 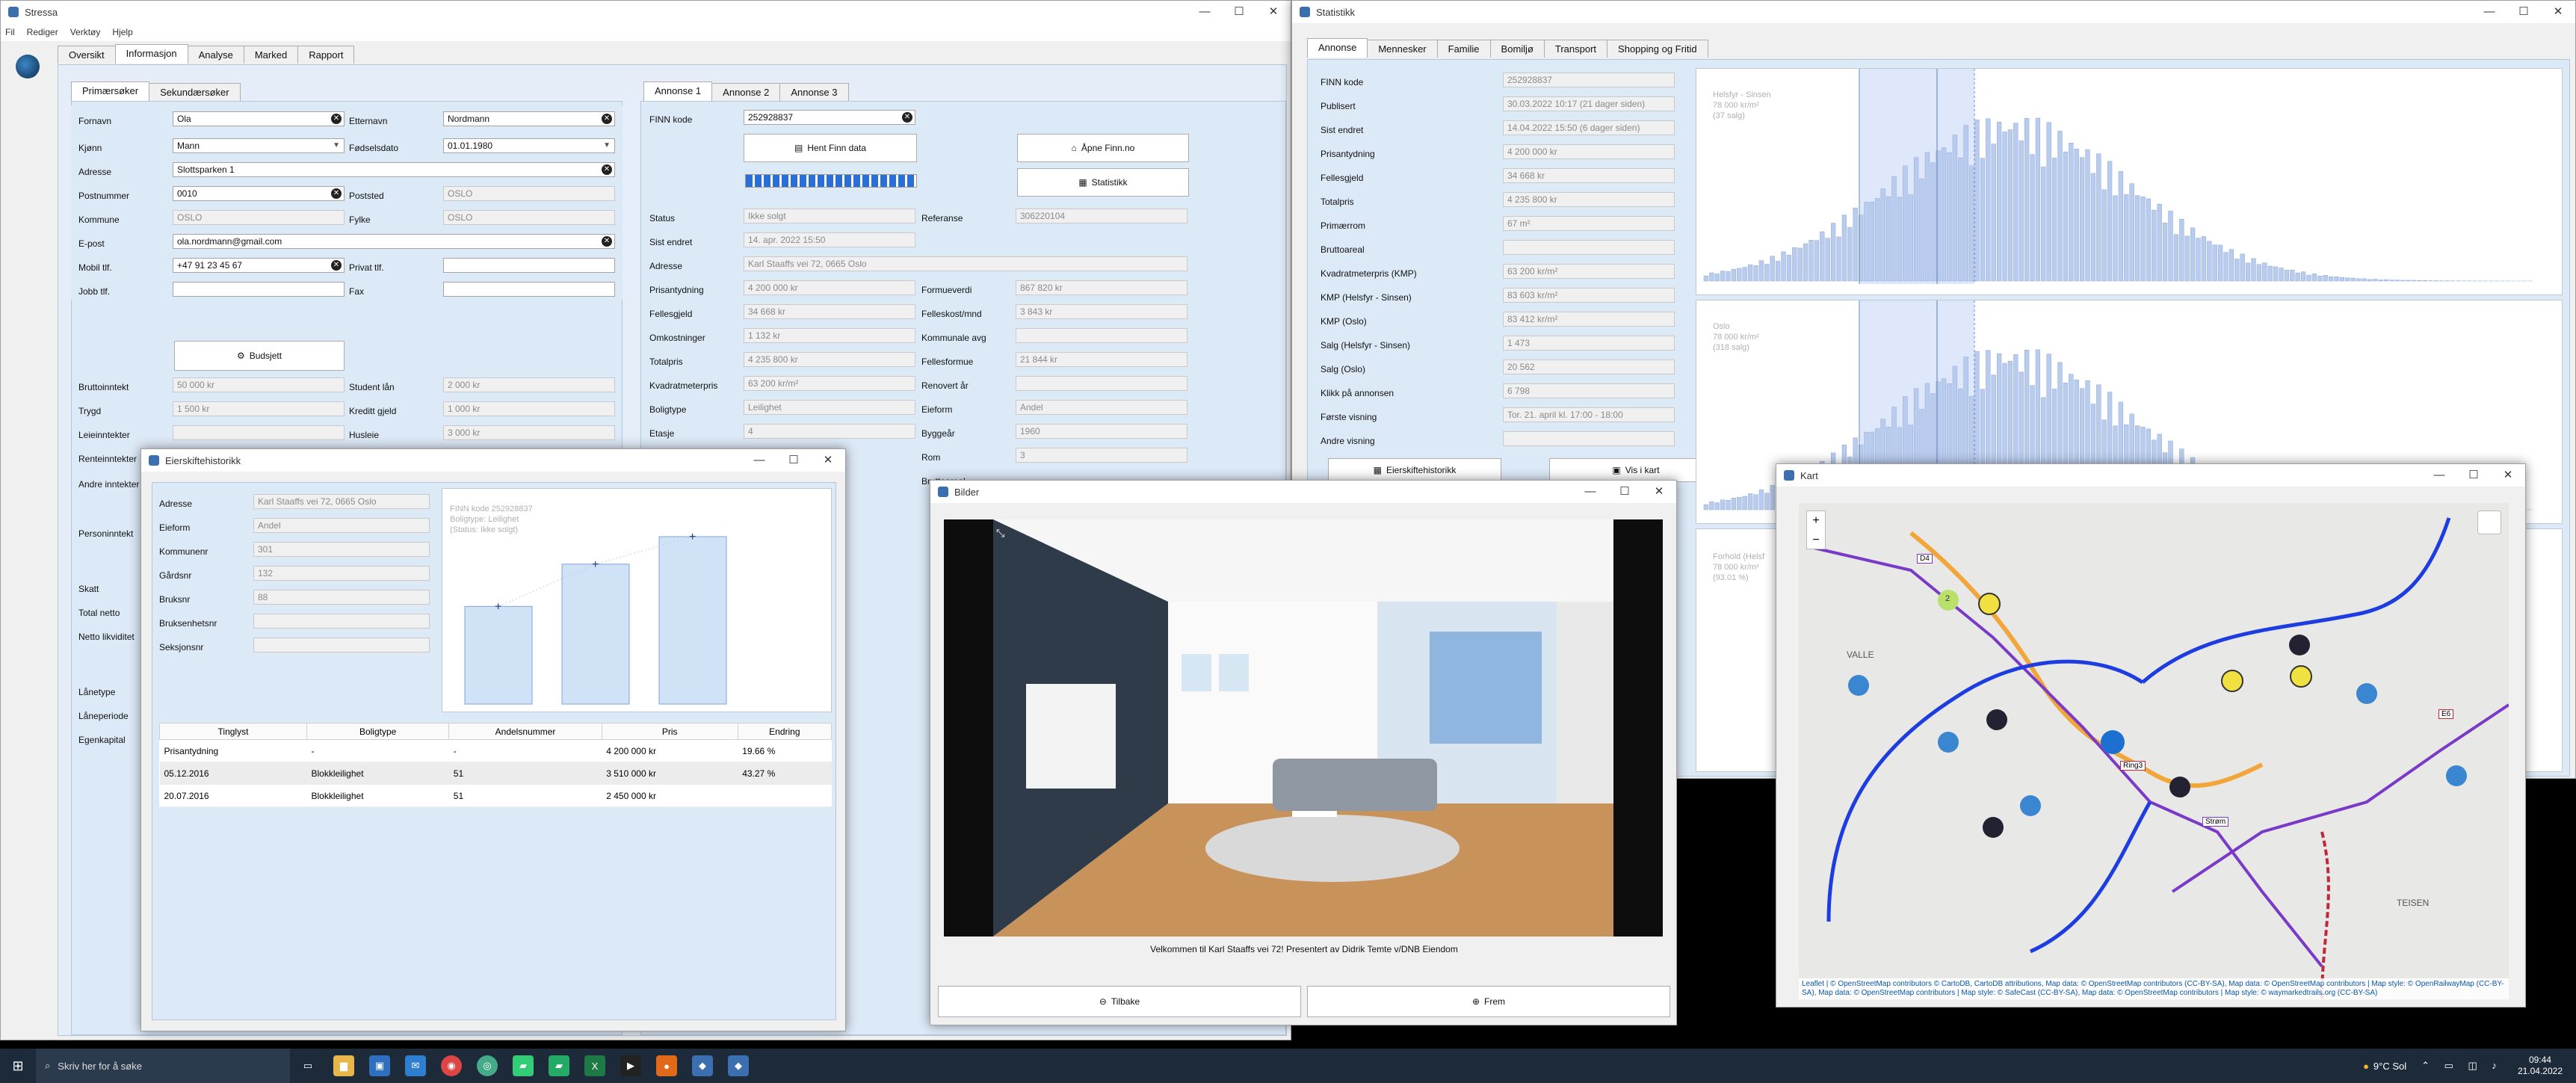 I want to click on zoom-controls: + −, so click(x=1816, y=529).